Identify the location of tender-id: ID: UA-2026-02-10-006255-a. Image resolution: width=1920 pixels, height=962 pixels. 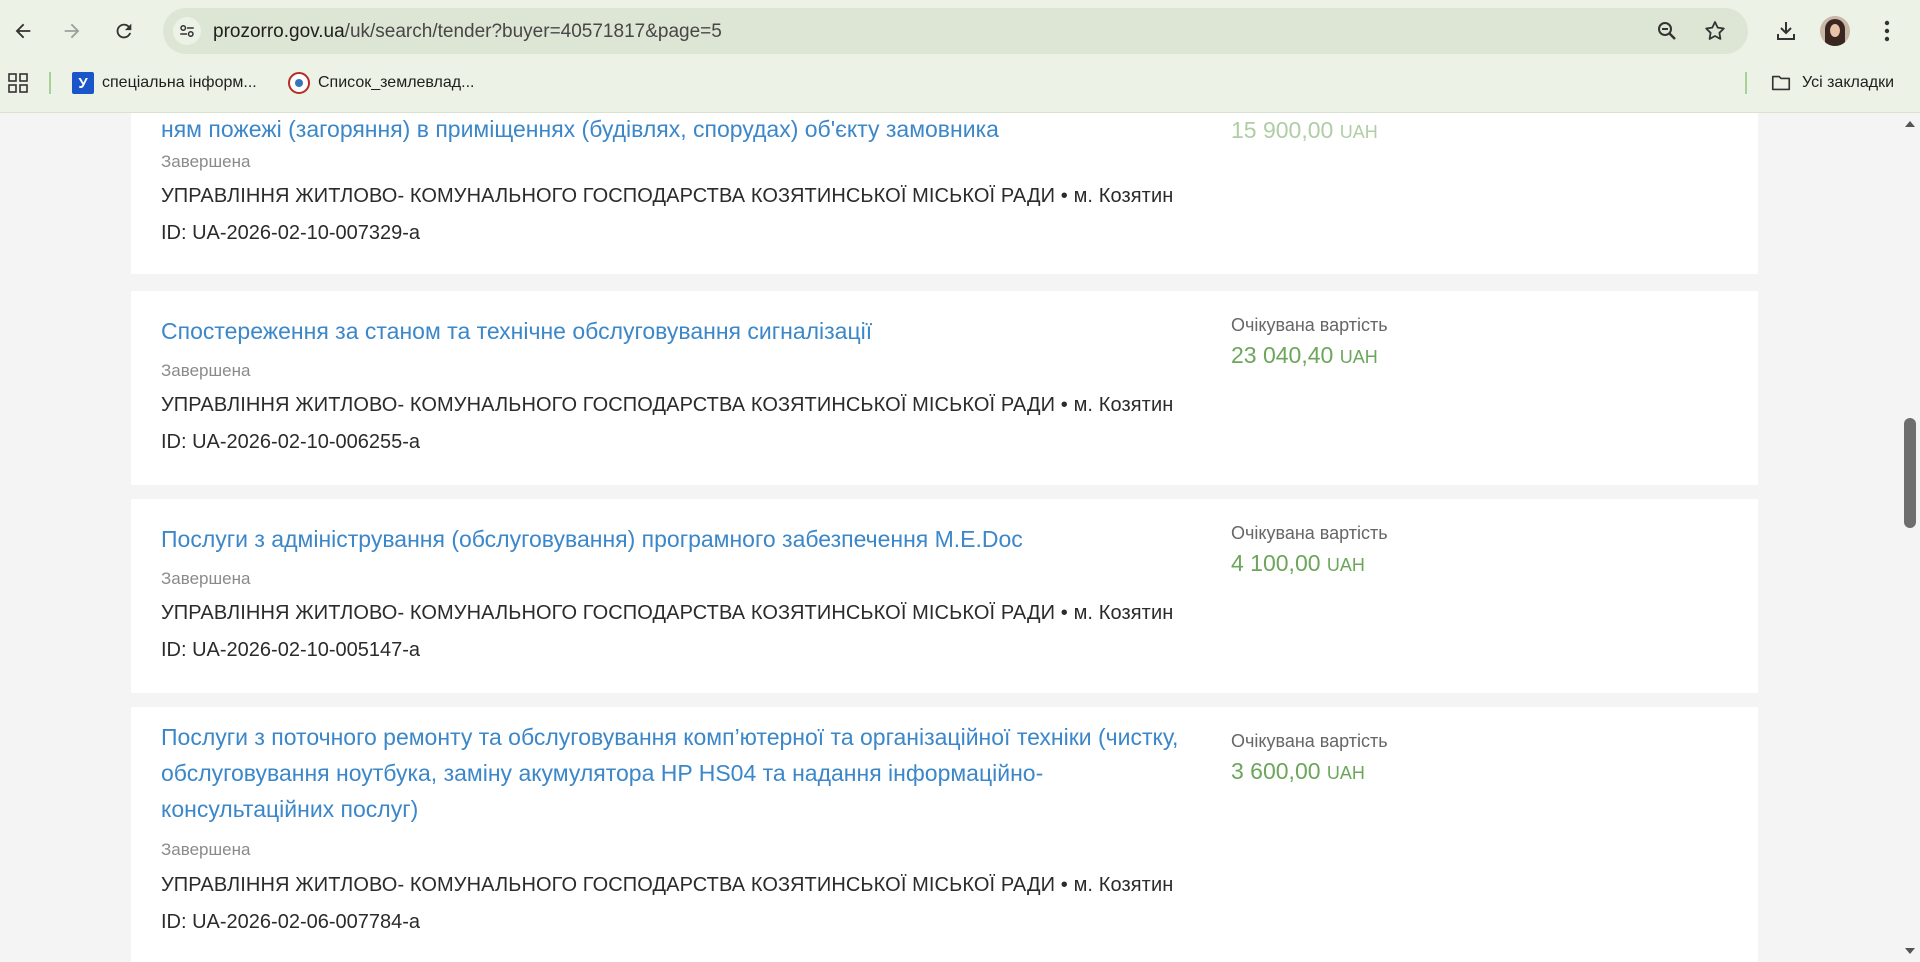
(291, 442).